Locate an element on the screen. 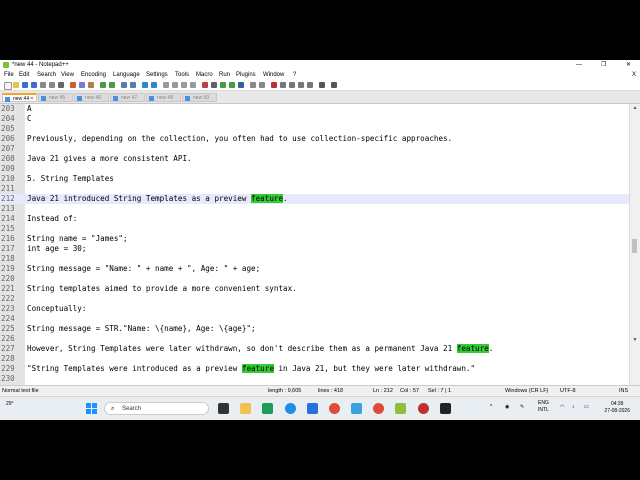  tab-close-icon: ✕ is located at coordinates (32, 99).